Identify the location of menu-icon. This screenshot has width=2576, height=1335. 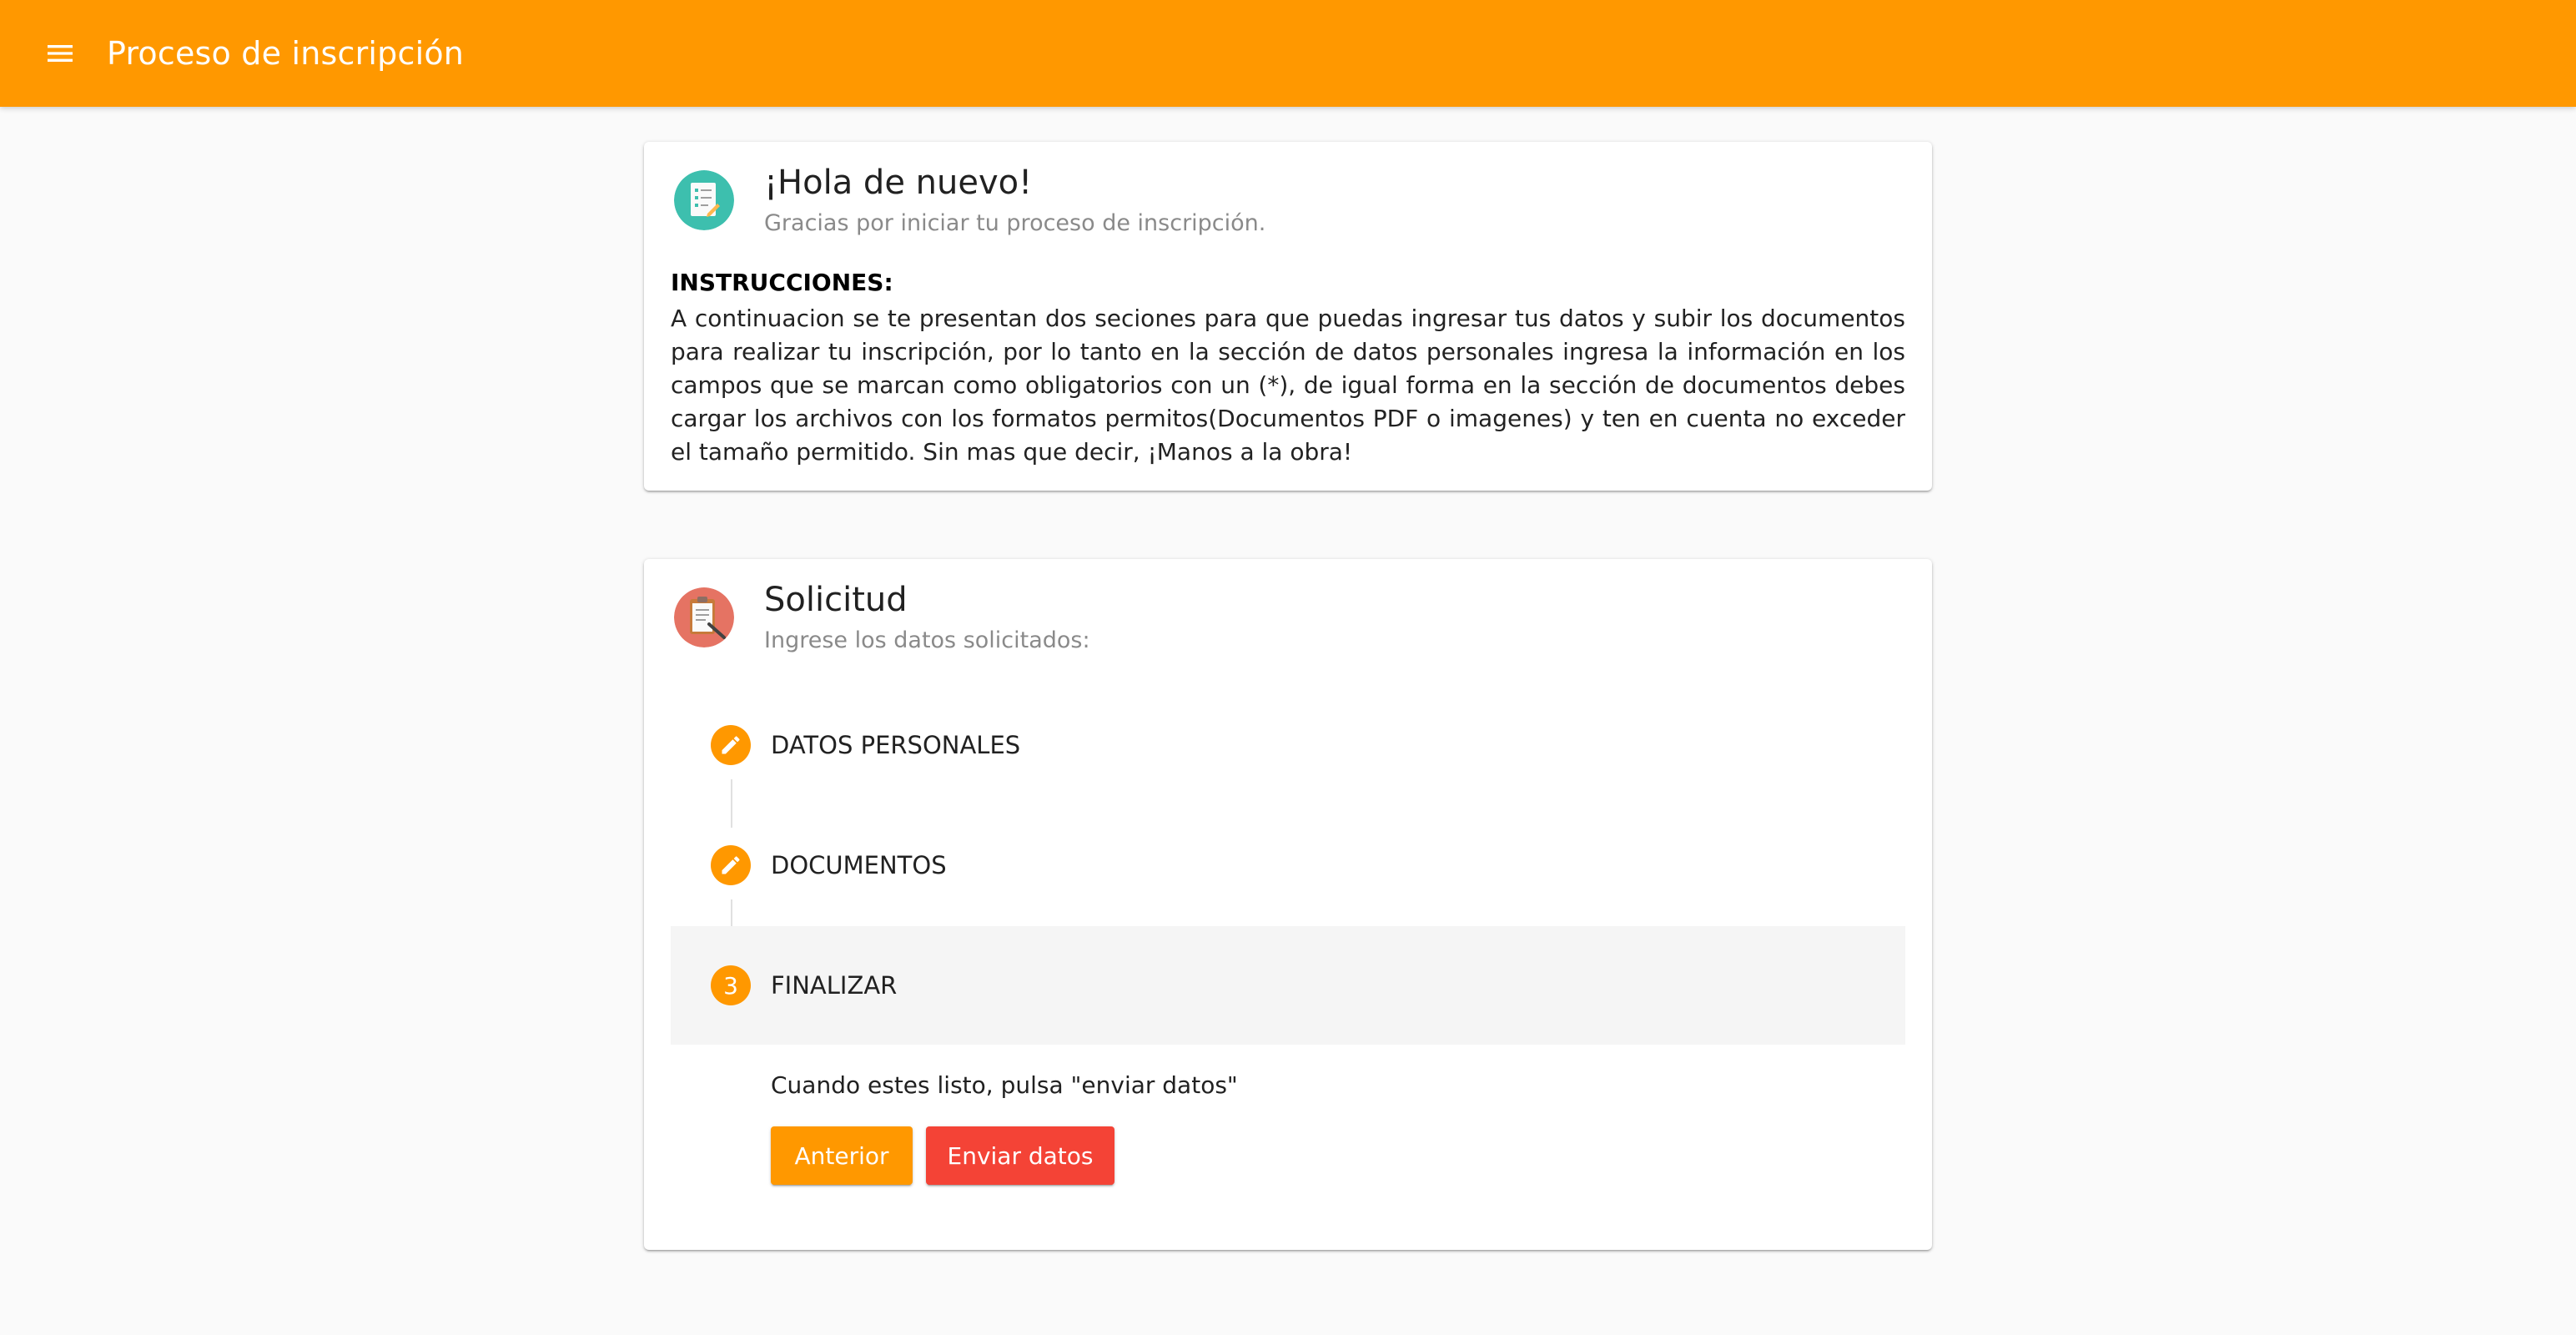
(60, 54).